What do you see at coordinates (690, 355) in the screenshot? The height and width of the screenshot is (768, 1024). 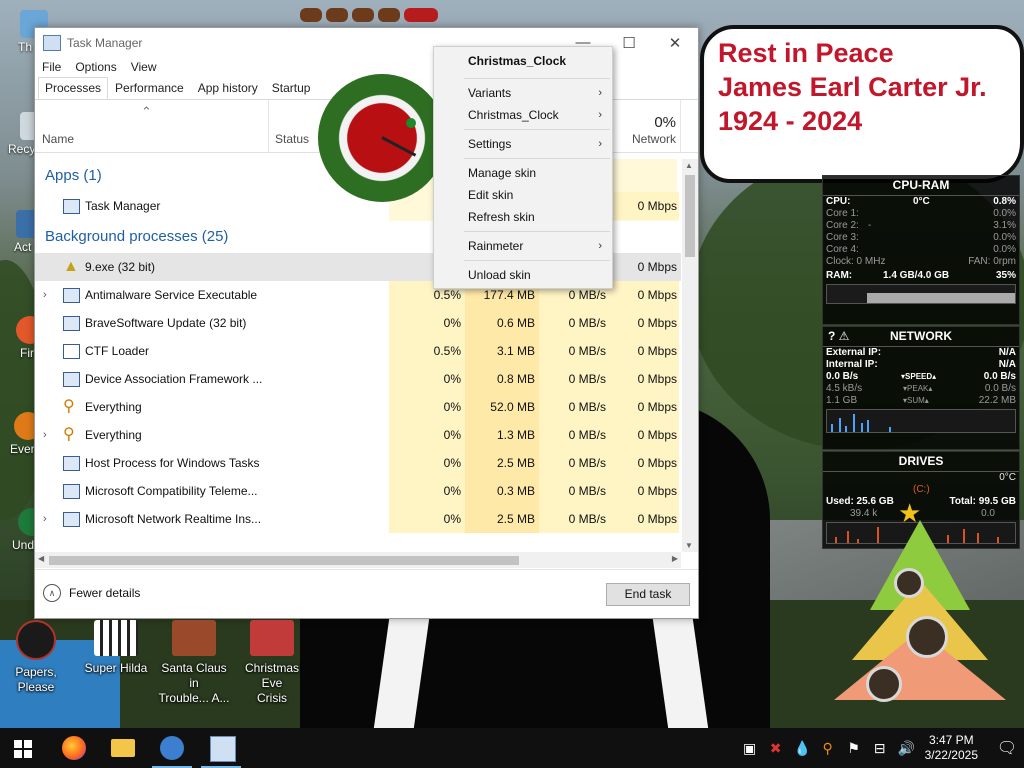 I see `vertical-scrollbar: ▲ ▼` at bounding box center [690, 355].